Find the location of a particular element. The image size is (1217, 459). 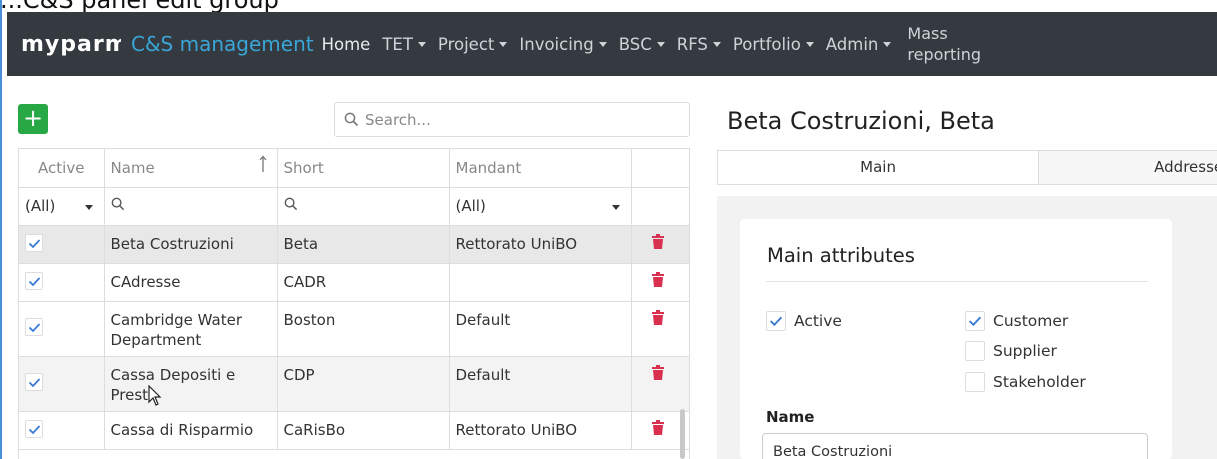

grid-scrollbar is located at coordinates (682, 434).